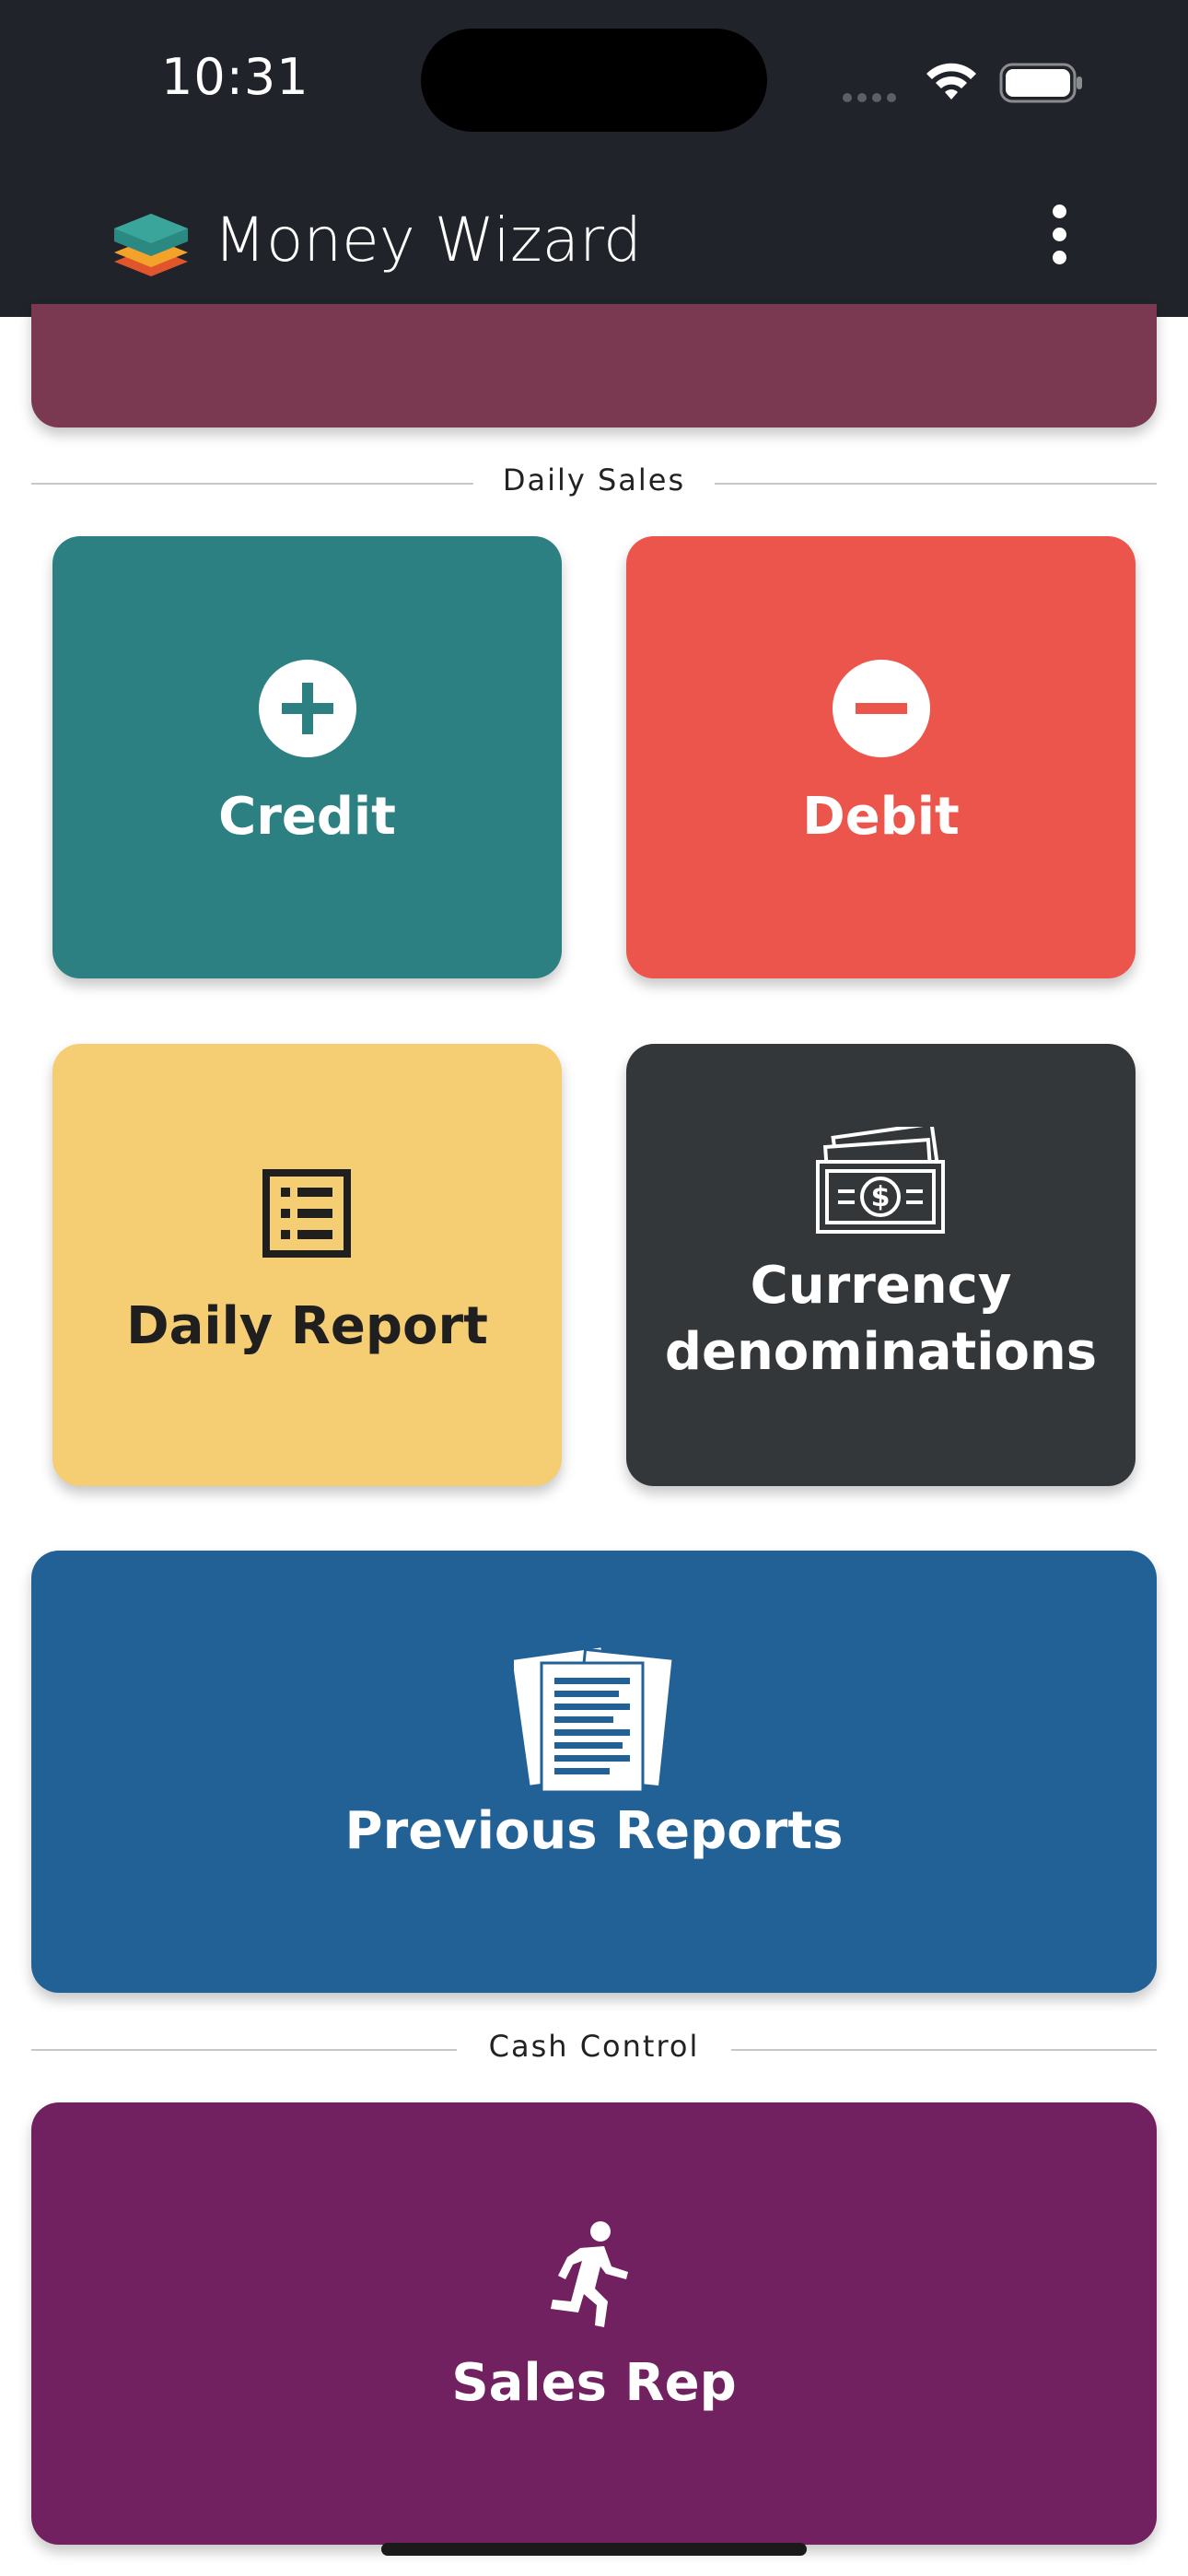  Describe the element at coordinates (881, 1286) in the screenshot. I see `currency-label-line1: Currency` at that location.